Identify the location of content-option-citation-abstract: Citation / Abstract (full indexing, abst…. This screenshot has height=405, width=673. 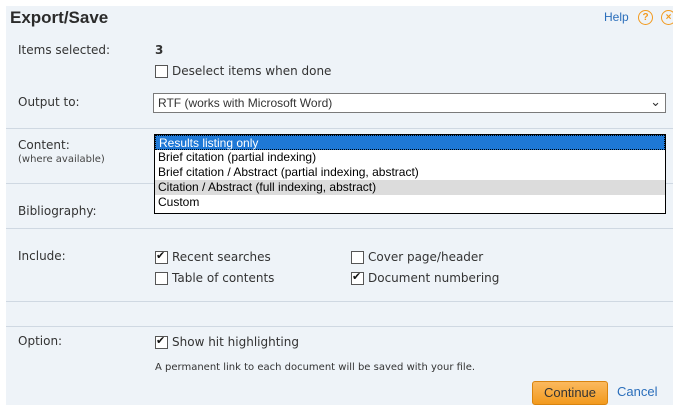
(410, 187).